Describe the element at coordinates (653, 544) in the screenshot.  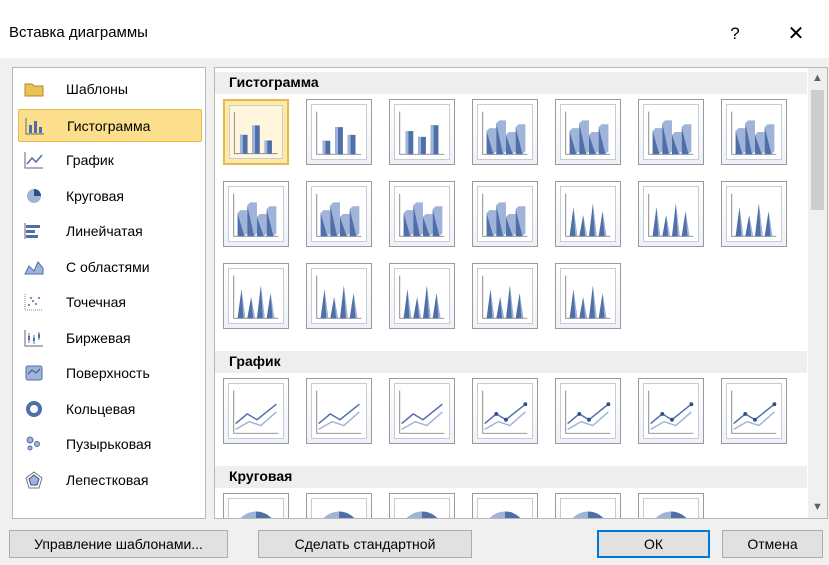
I see `ok-button: ОК` at that location.